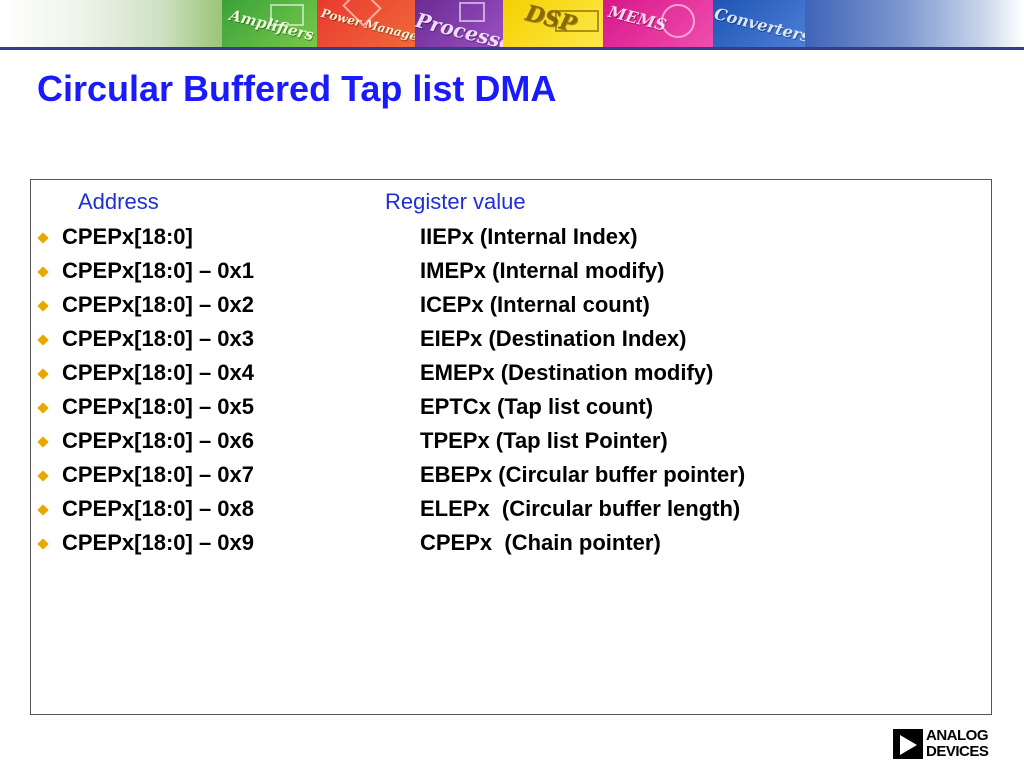 Image resolution: width=1024 pixels, height=768 pixels. What do you see at coordinates (542, 270) in the screenshot?
I see `register-value: IMEPx (Internal modify)` at bounding box center [542, 270].